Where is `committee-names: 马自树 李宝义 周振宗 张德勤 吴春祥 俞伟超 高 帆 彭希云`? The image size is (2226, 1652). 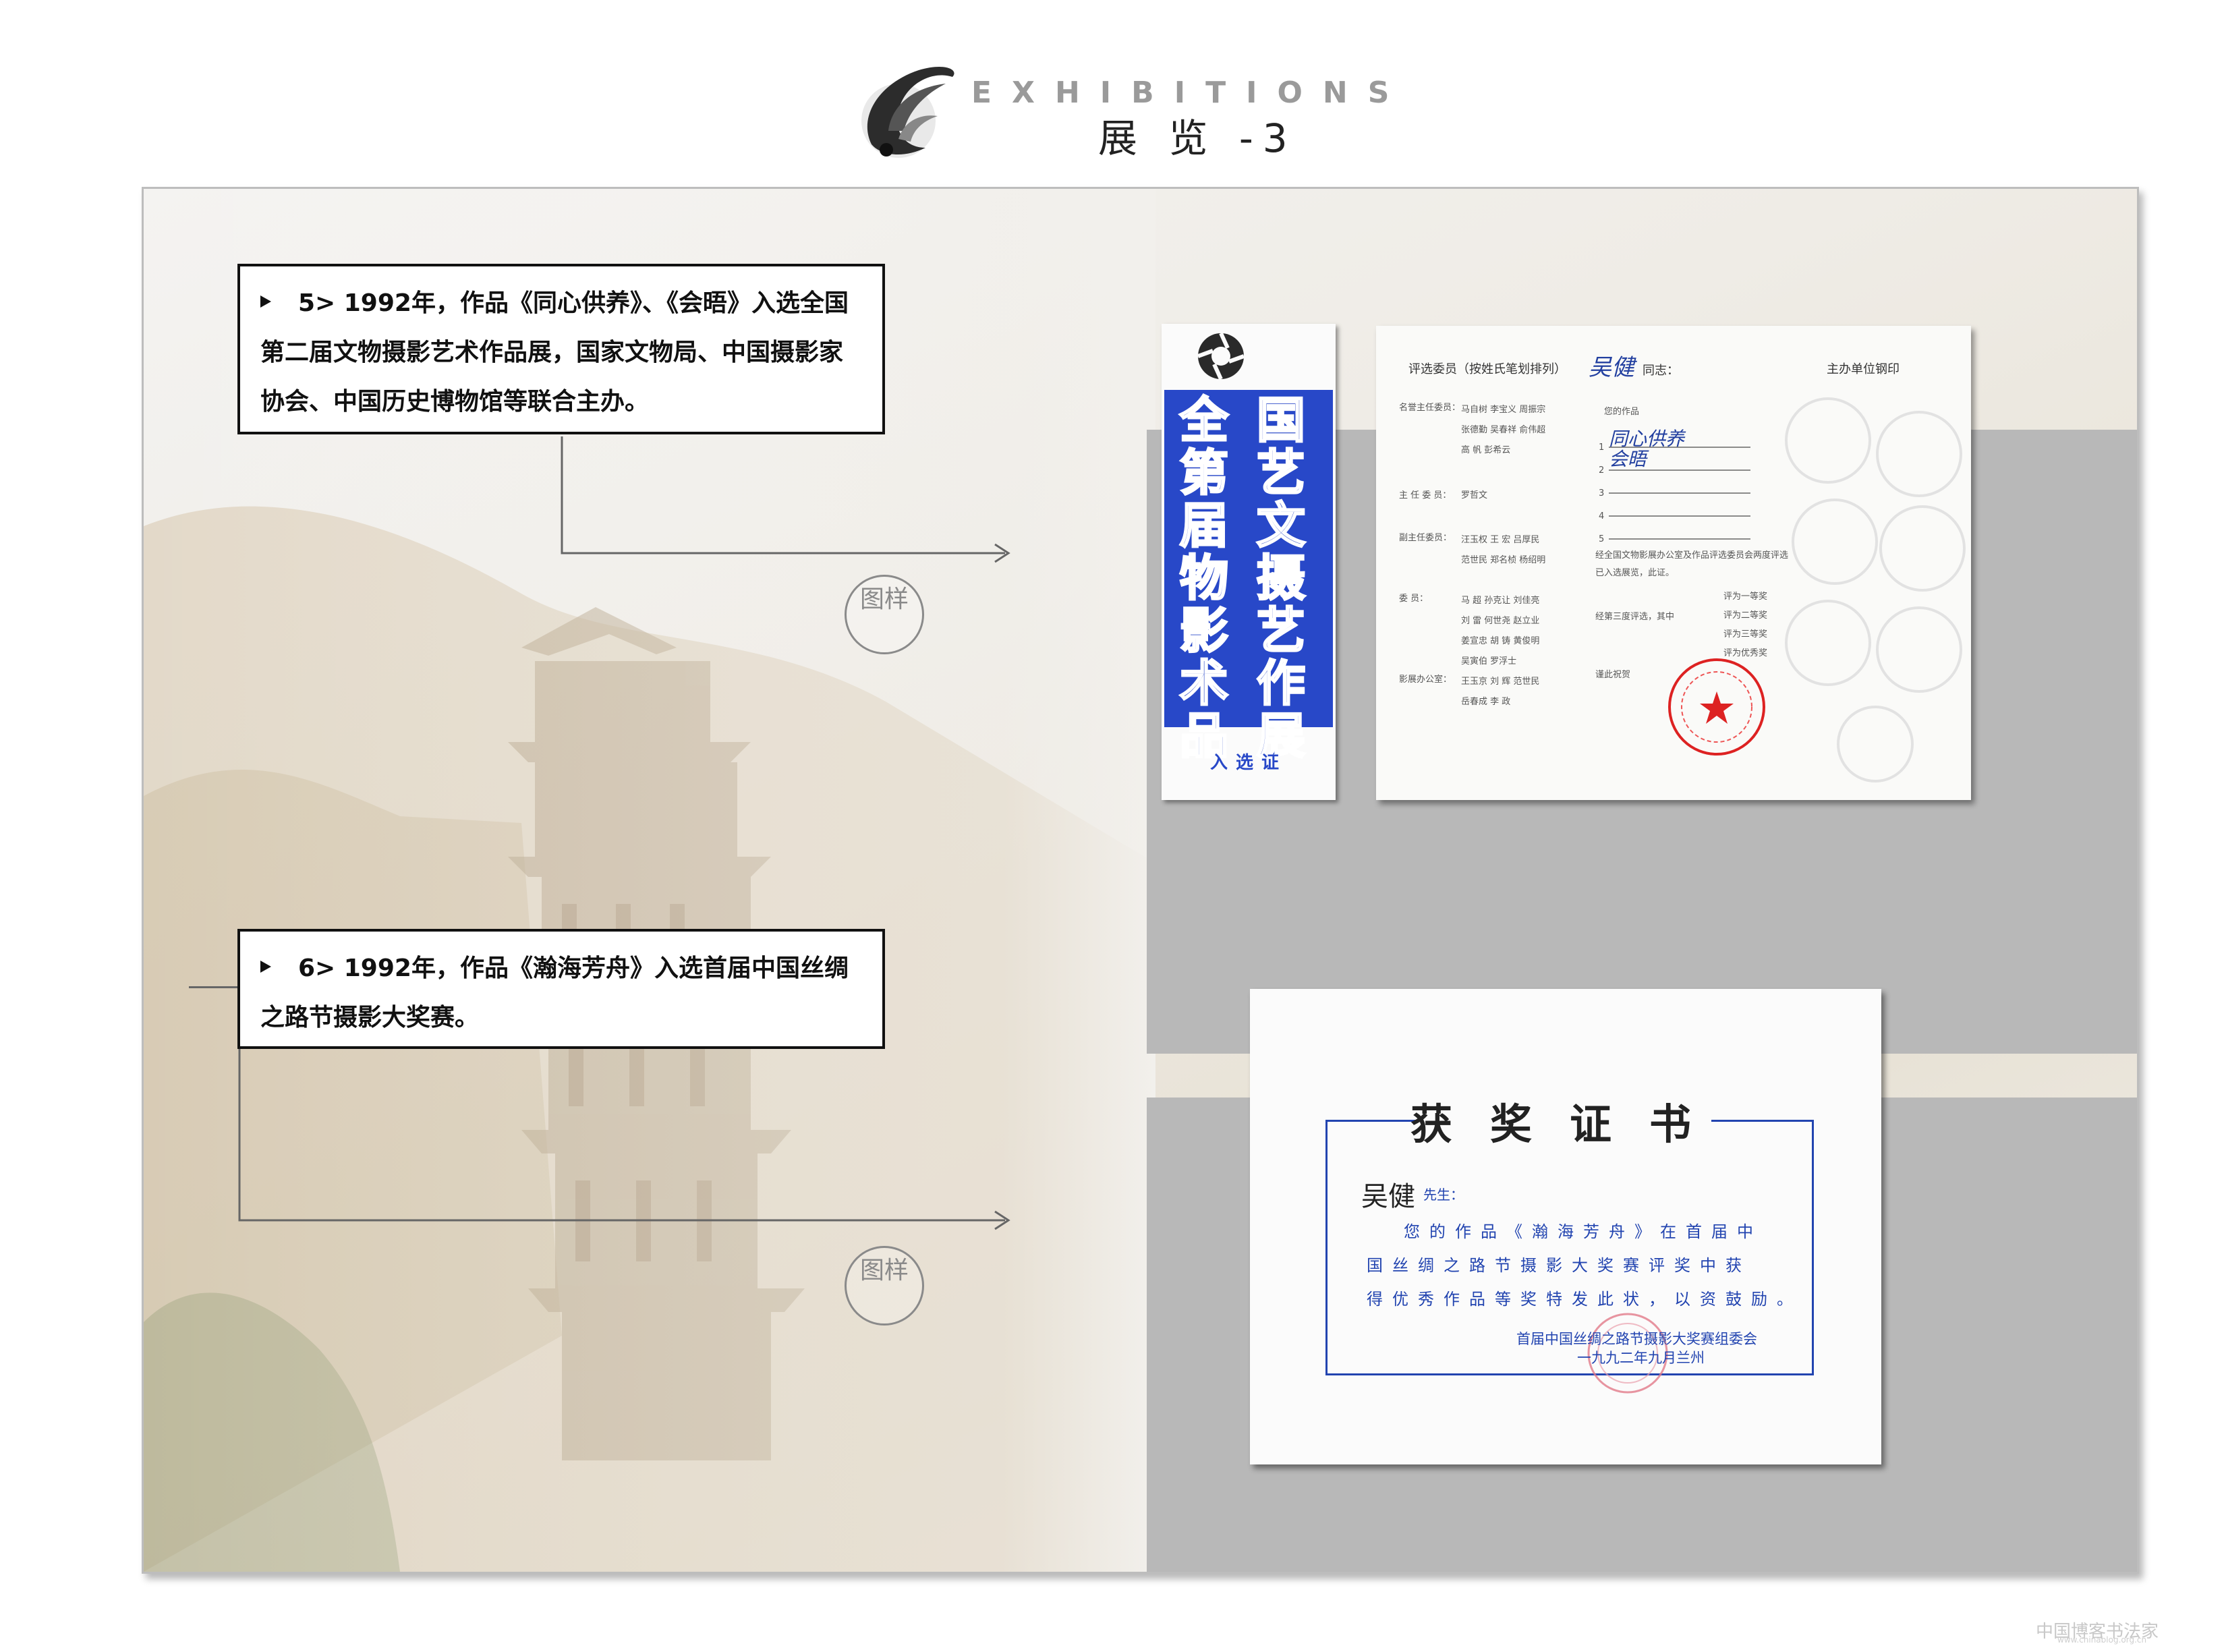
committee-names: 马自树 李宝义 周振宗 张德勤 吴春祥 俞伟超 高 帆 彭希云 is located at coordinates (1504, 430).